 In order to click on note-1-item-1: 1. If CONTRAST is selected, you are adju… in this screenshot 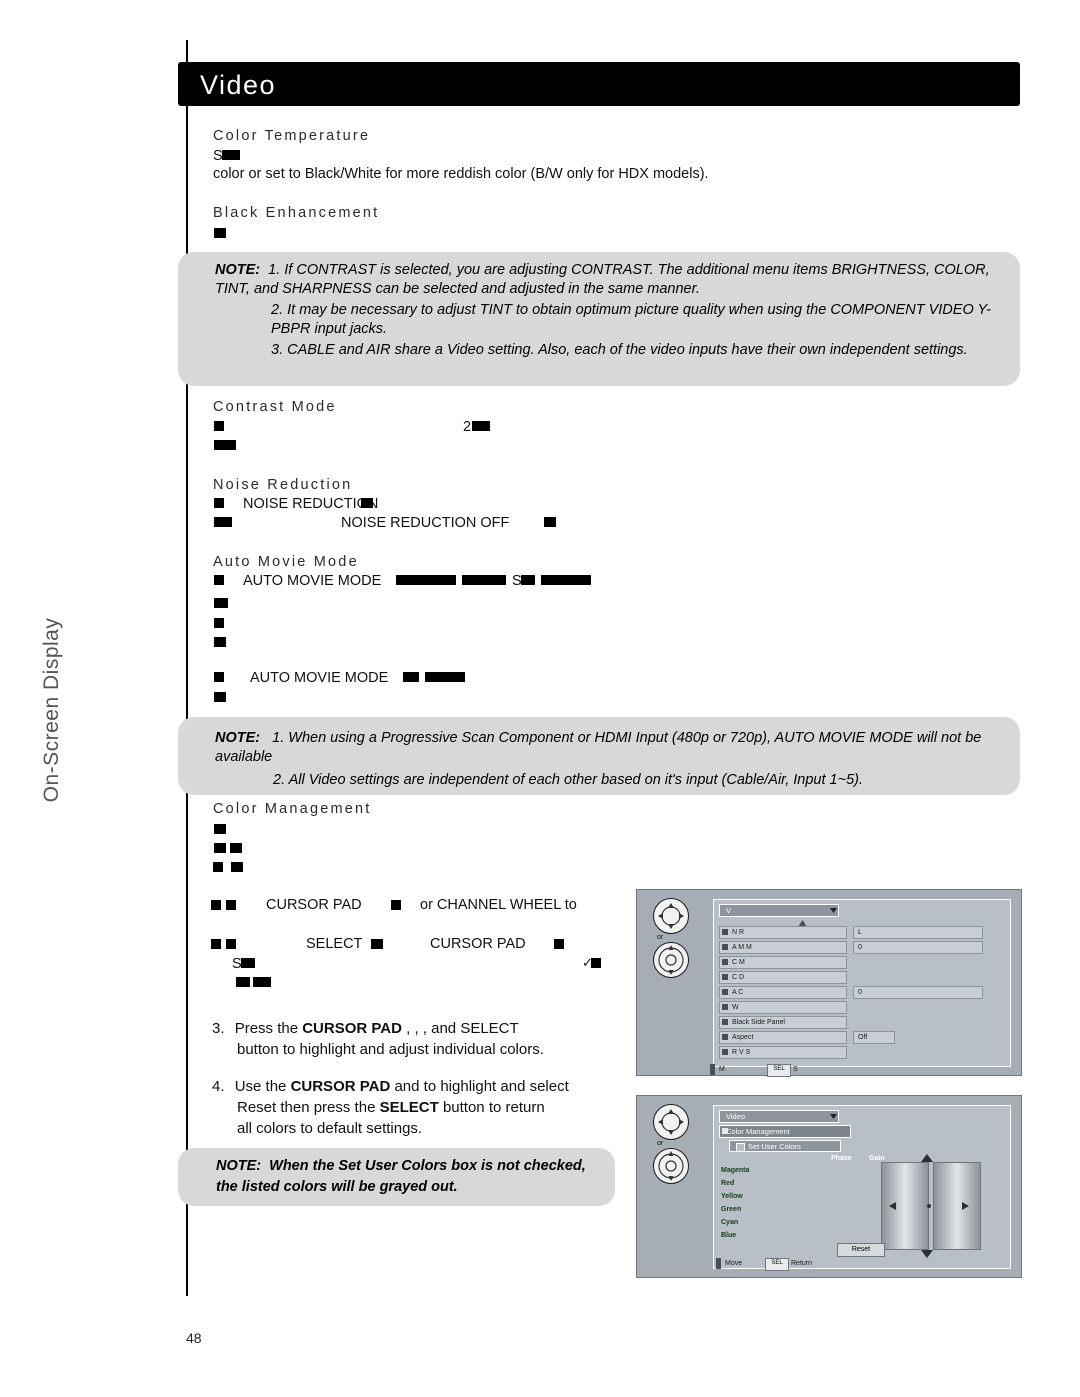, I will do `click(602, 279)`.